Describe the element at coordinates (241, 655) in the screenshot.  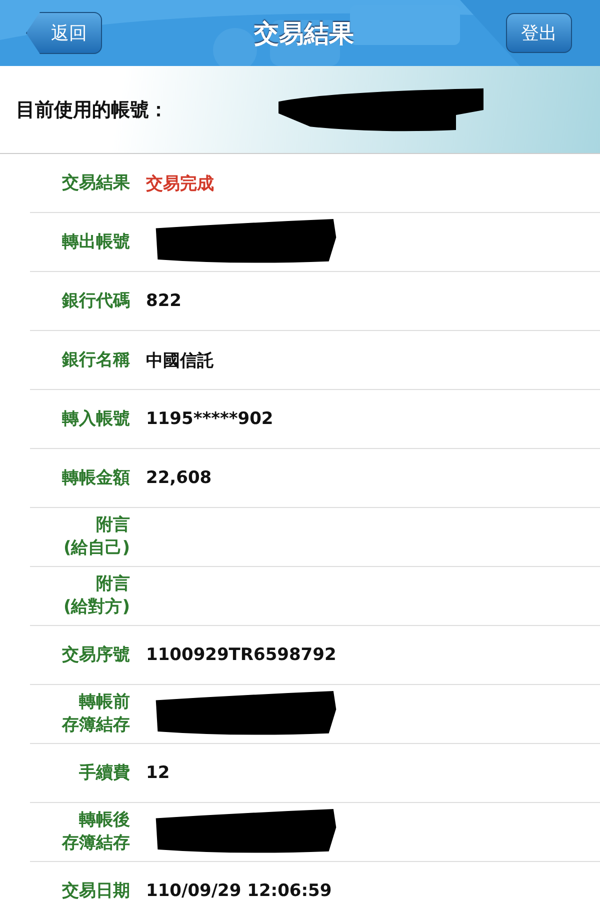
I see `field-value: 1100929TR6598792` at that location.